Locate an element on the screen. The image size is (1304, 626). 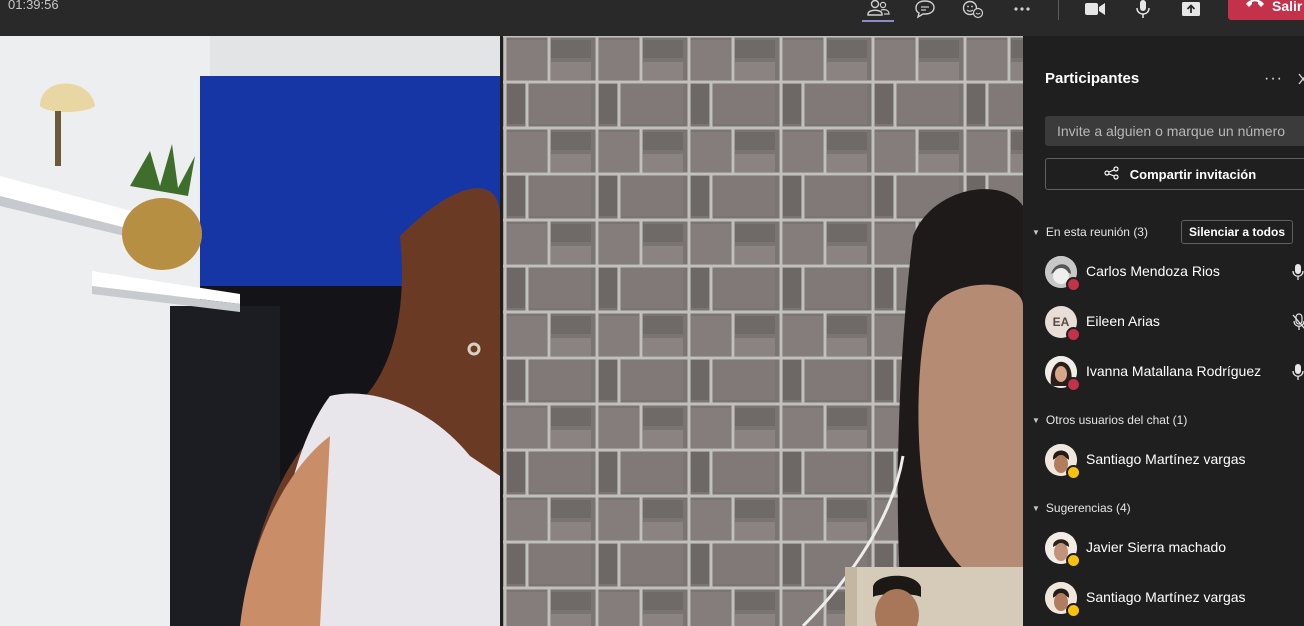
share-invite-label: Compartir invitación is located at coordinates (1193, 174).